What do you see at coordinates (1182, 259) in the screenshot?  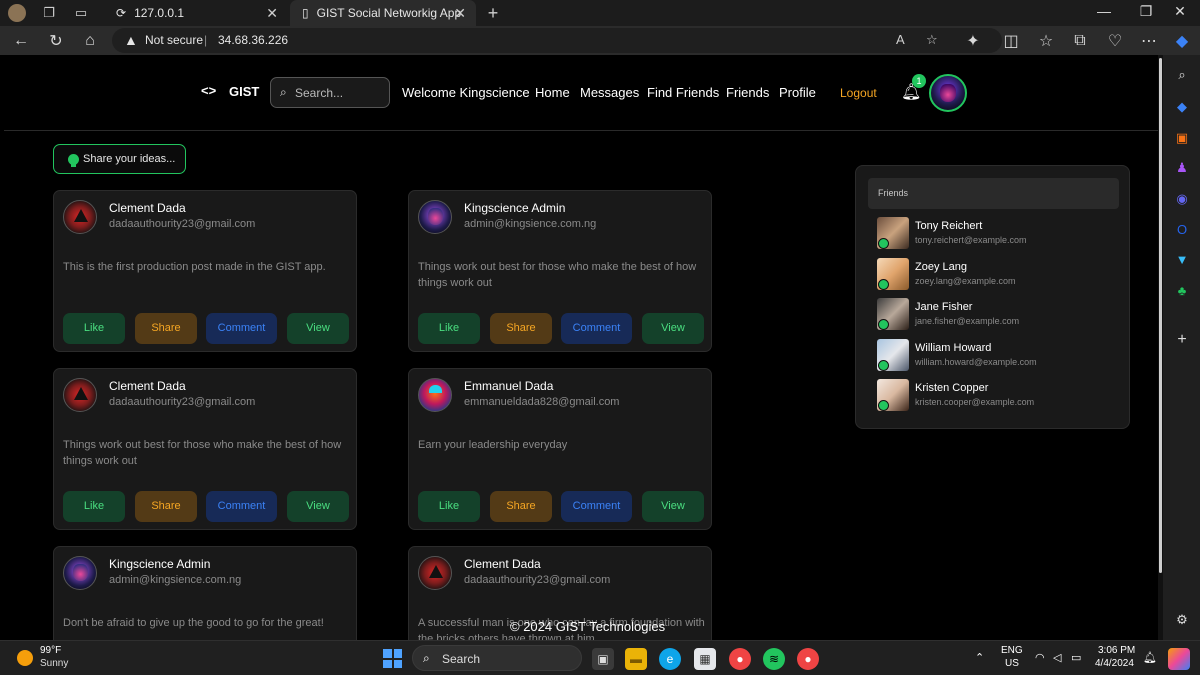 I see `drop-icon: ▼` at bounding box center [1182, 259].